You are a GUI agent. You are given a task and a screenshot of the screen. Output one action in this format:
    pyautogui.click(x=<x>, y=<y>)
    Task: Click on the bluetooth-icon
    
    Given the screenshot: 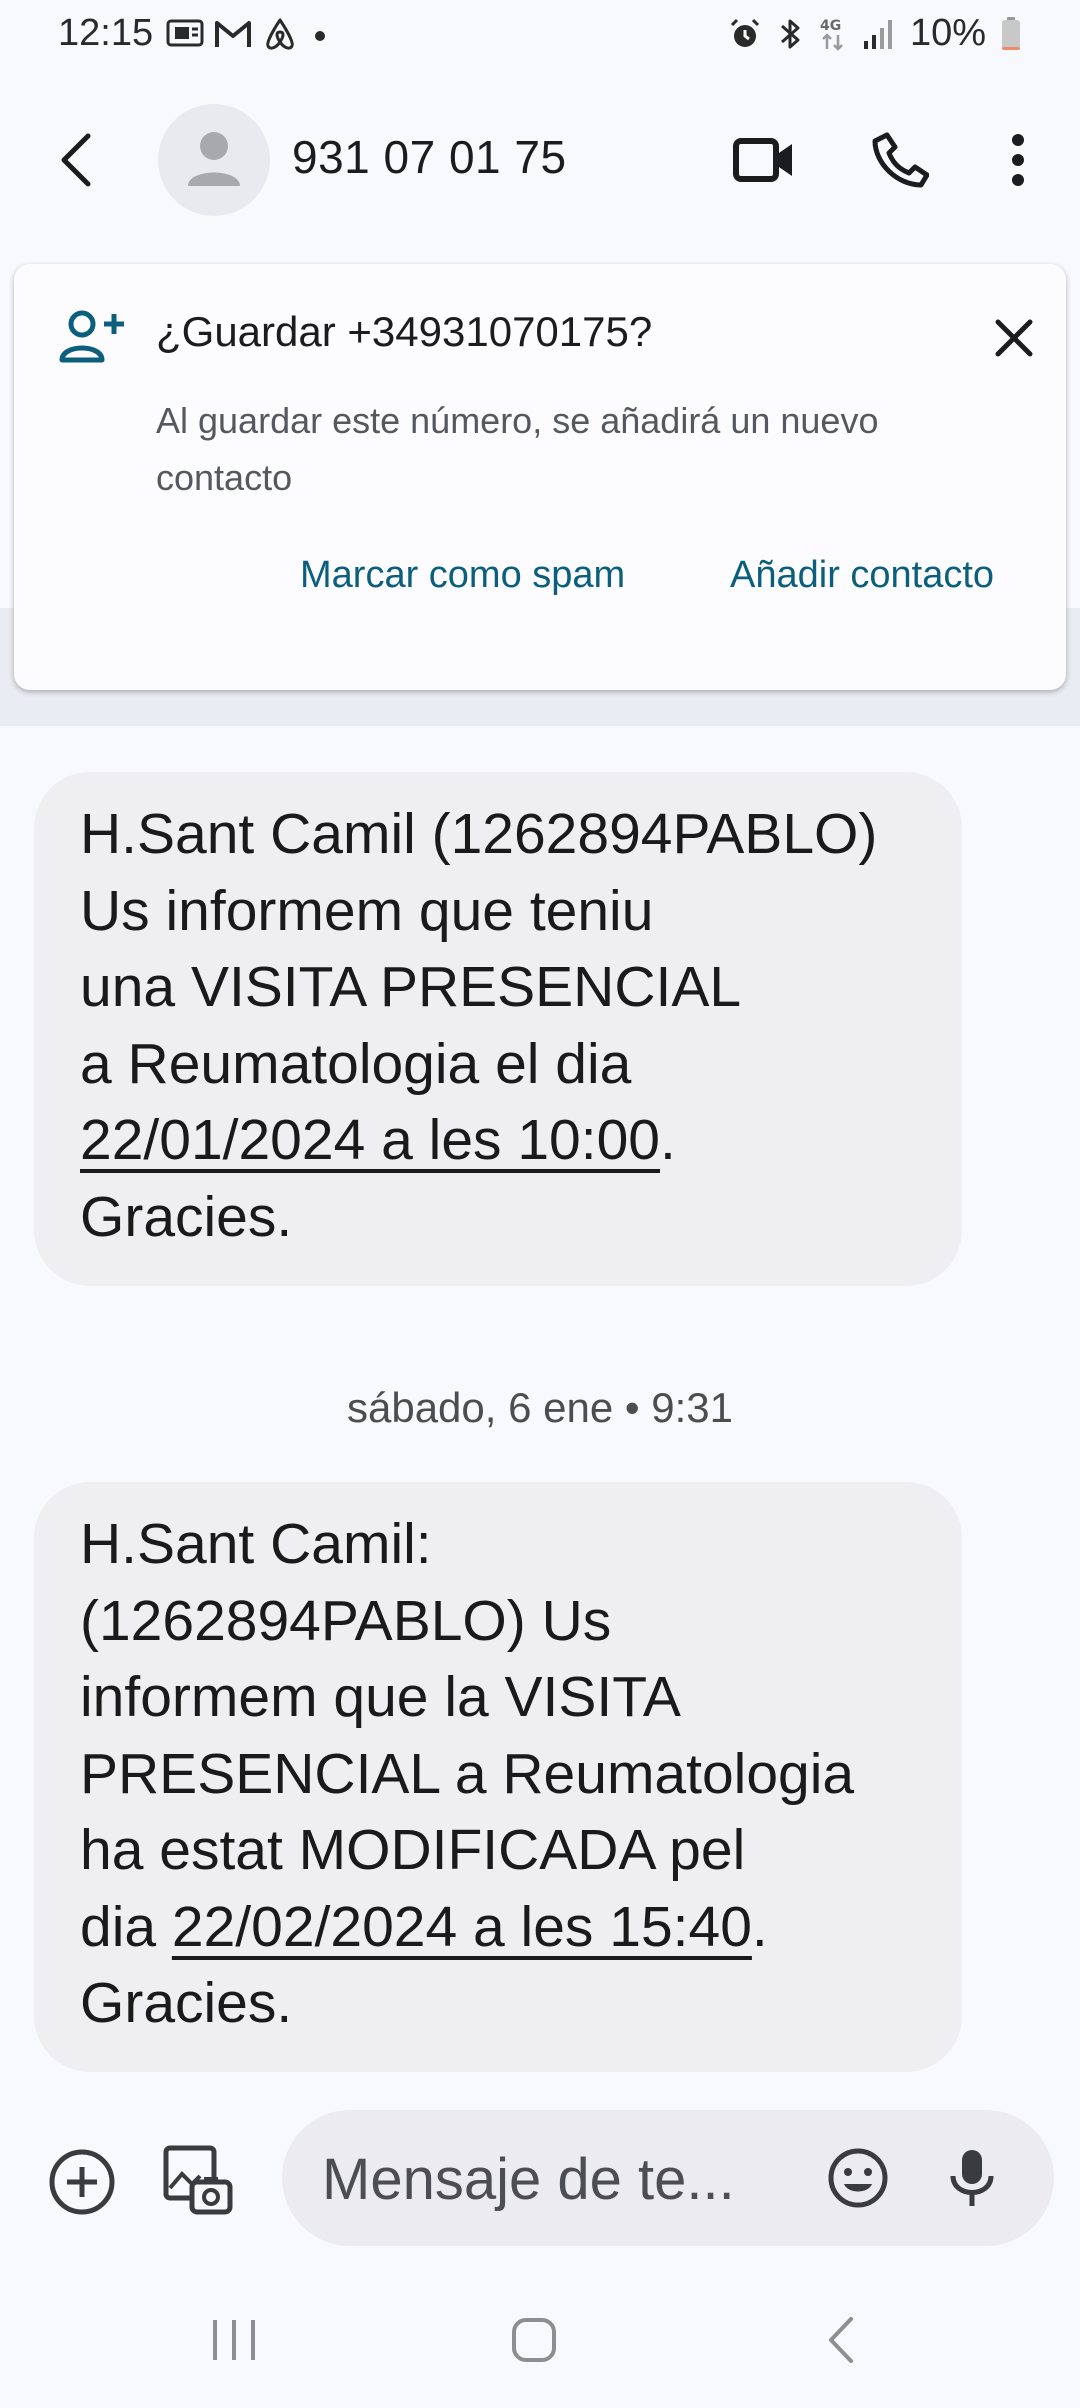 What is the action you would take?
    pyautogui.click(x=790, y=33)
    